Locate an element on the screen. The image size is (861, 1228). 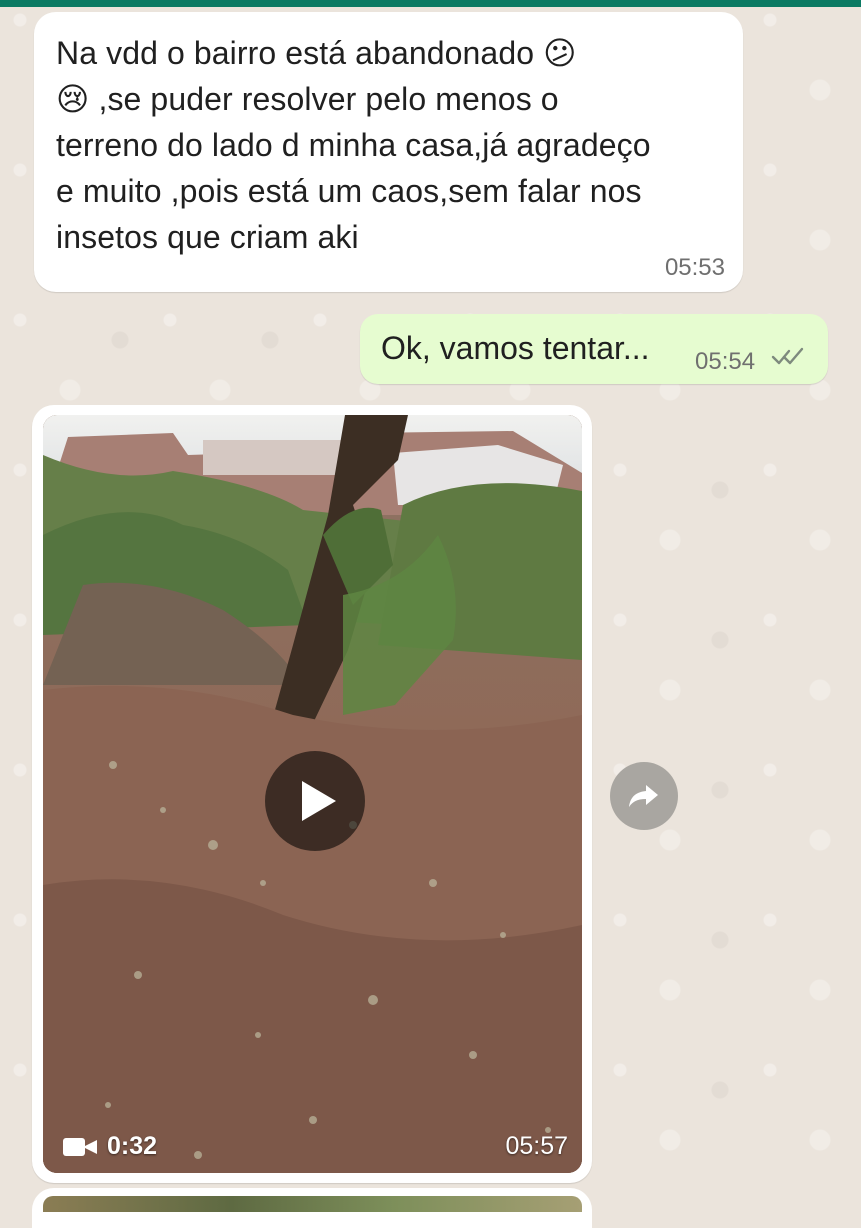
forward-button is located at coordinates (644, 796).